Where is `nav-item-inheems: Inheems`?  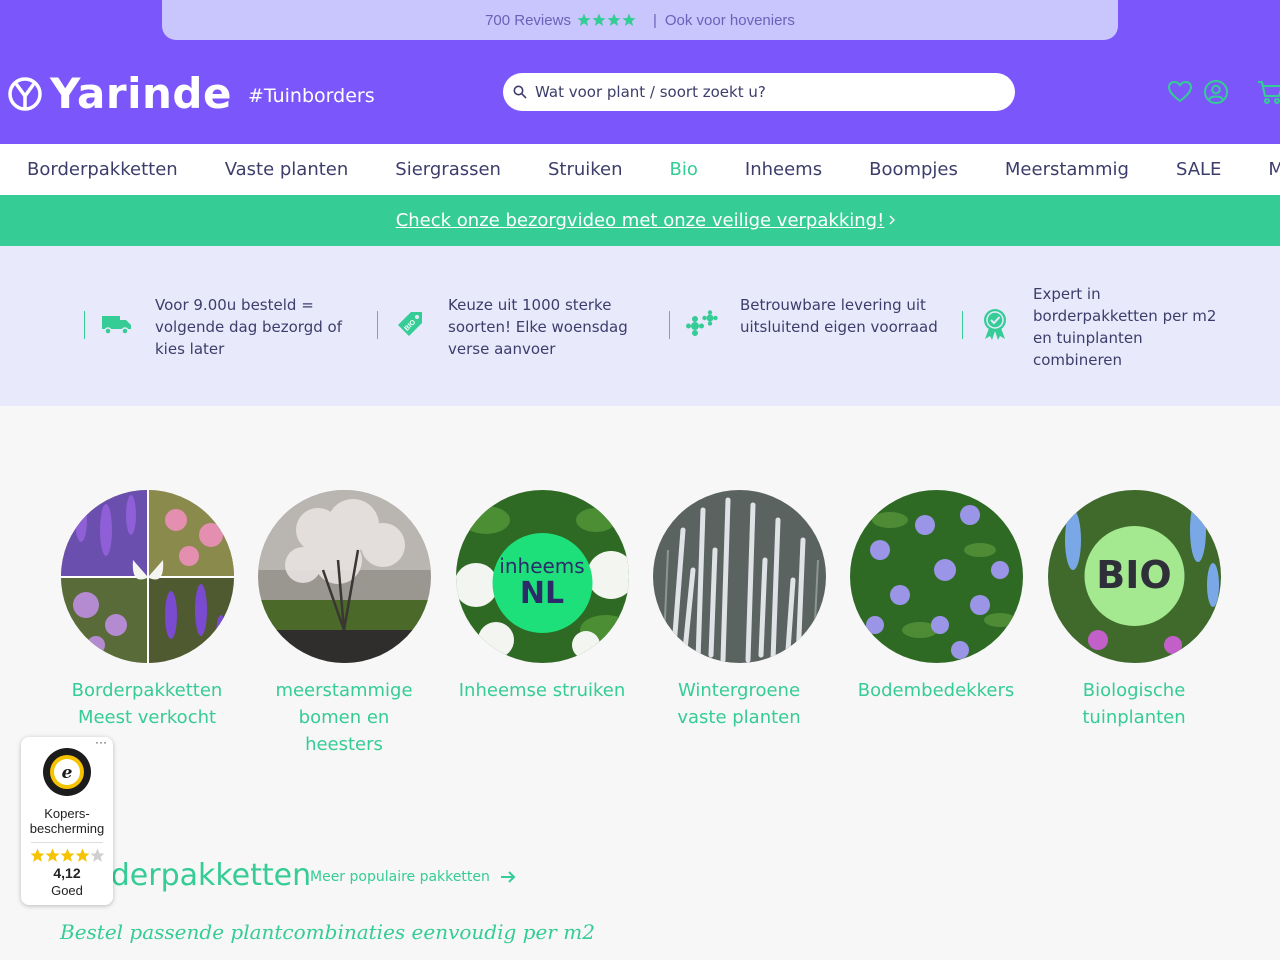
nav-item-inheems: Inheems is located at coordinates (783, 169).